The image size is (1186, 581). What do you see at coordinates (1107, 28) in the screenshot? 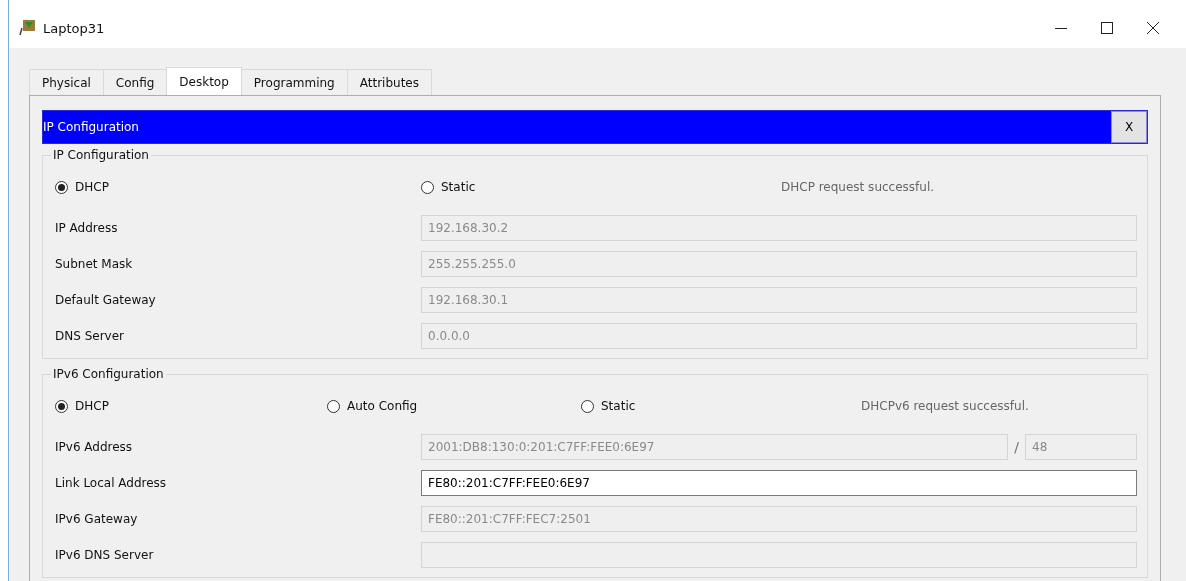
I see `maximize-icon` at bounding box center [1107, 28].